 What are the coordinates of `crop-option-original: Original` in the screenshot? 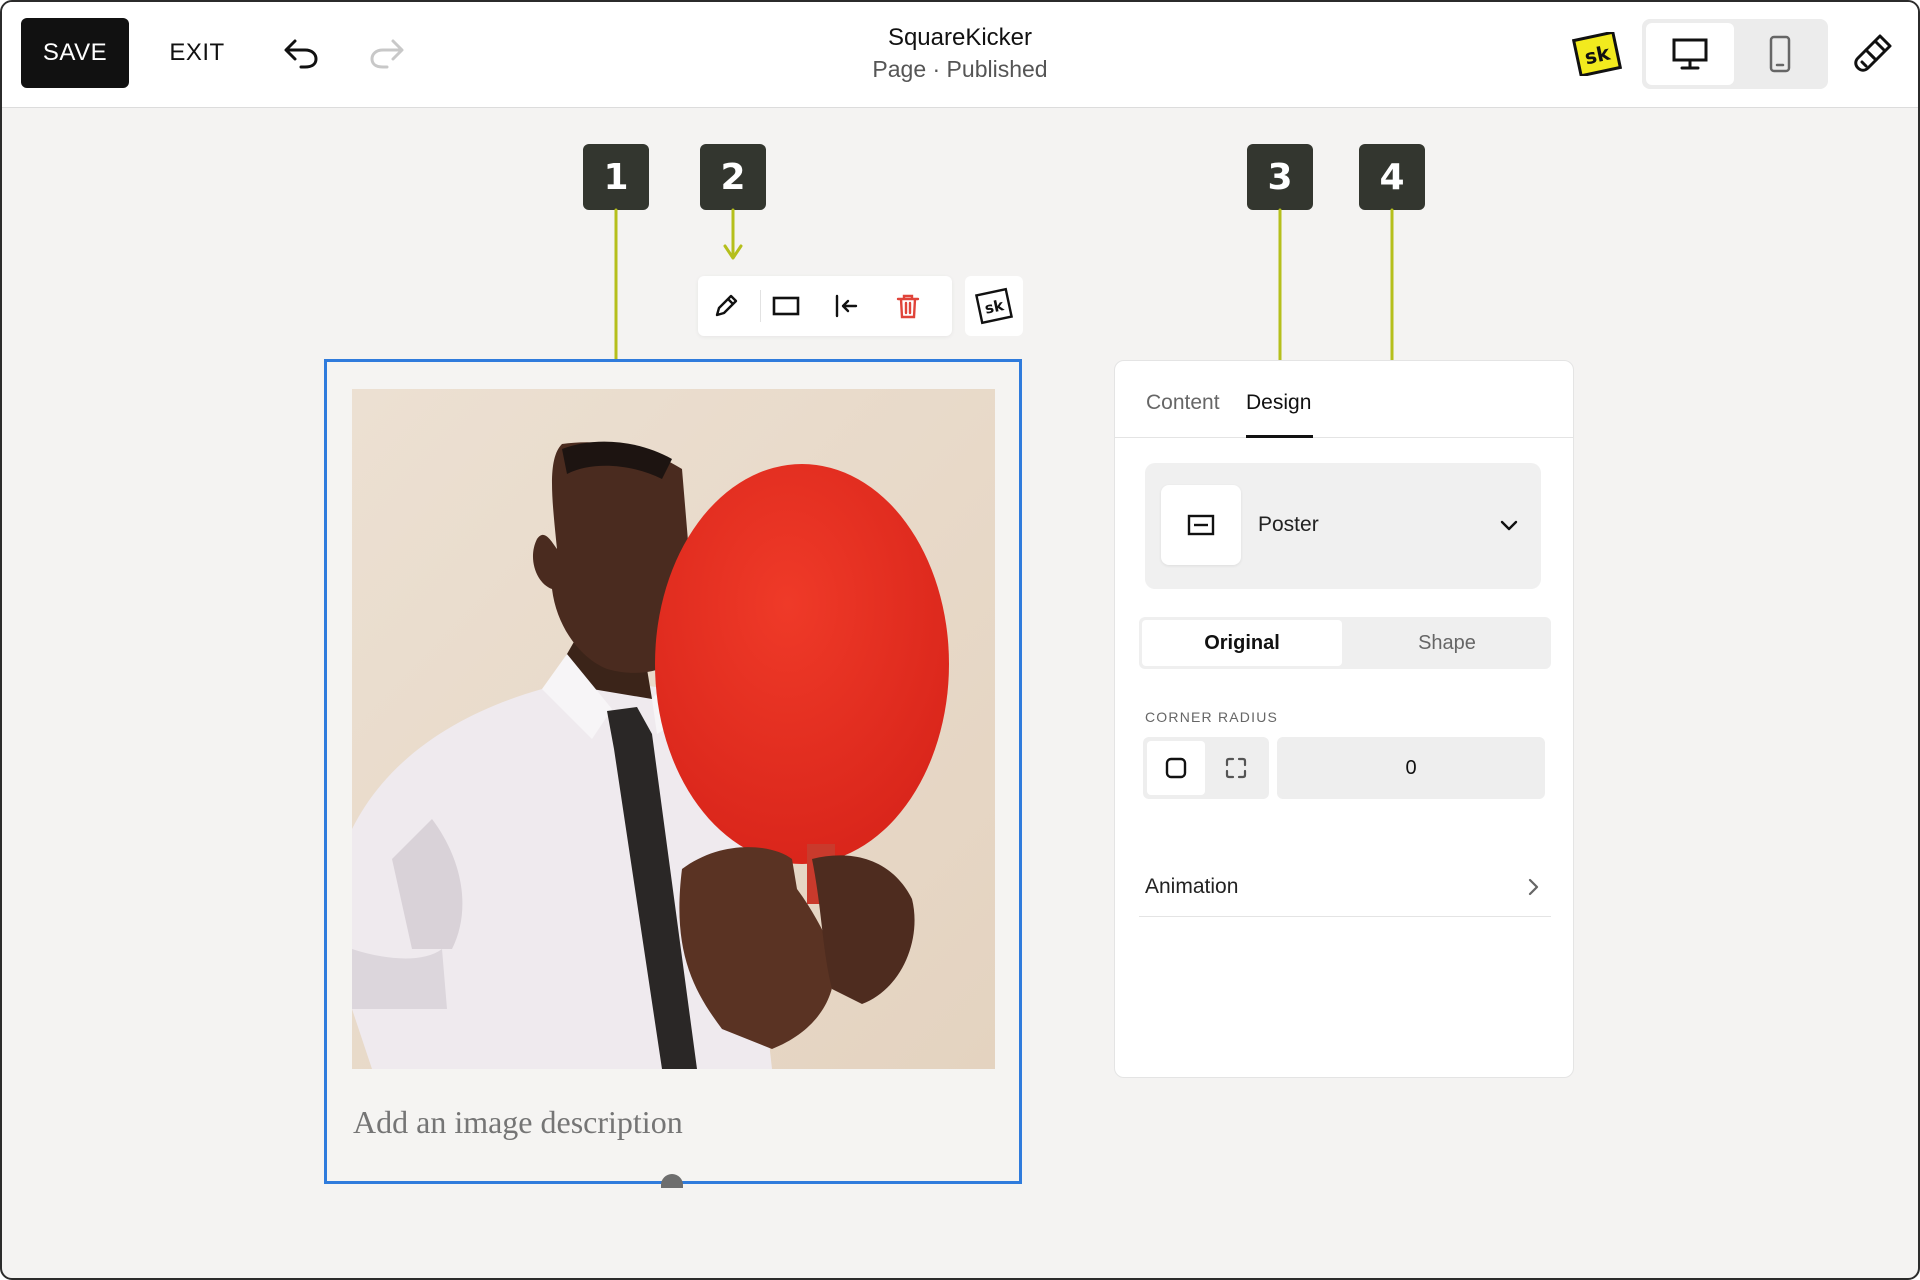 It's located at (1242, 643).